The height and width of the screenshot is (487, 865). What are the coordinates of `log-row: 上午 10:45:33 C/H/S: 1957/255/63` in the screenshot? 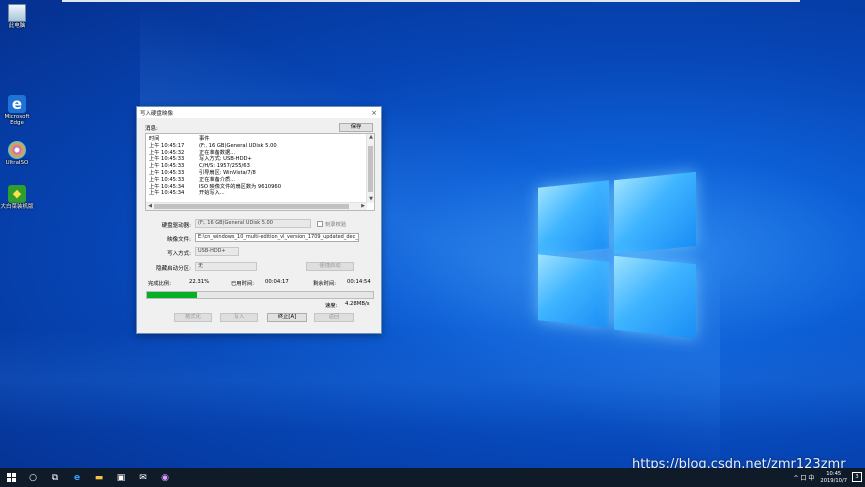 It's located at (199, 166).